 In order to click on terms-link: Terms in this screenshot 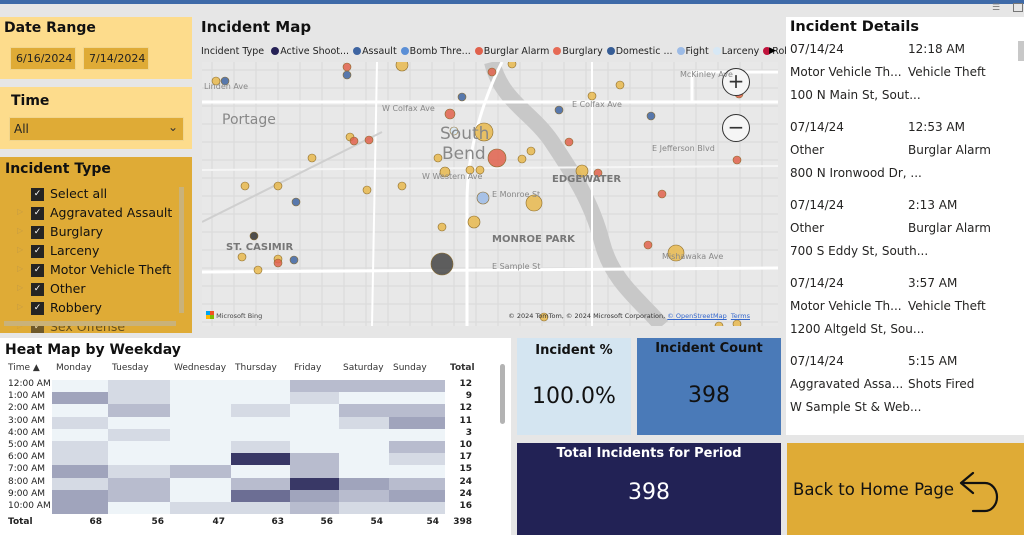, I will do `click(740, 316)`.